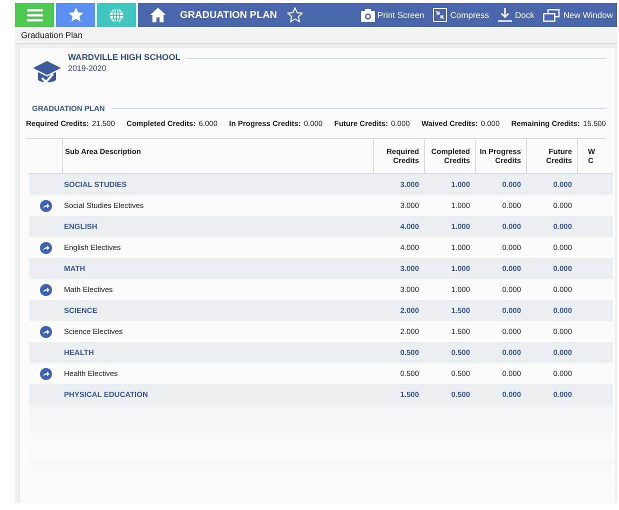  I want to click on camera-icon, so click(367, 15).